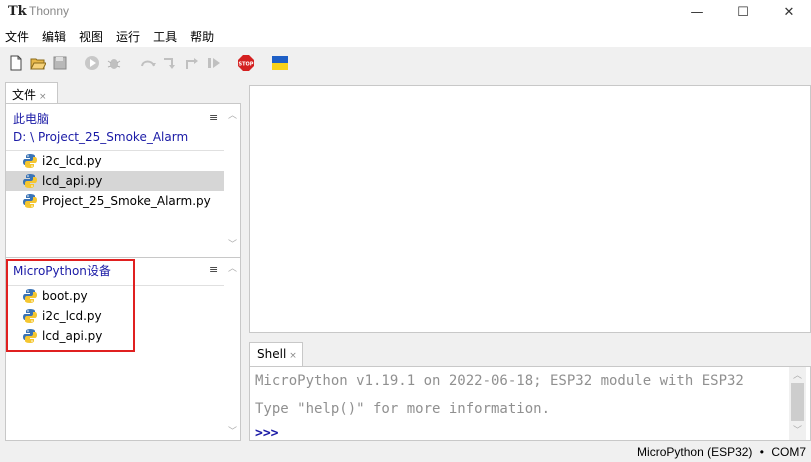 The image size is (811, 462). I want to click on scroll-thumb, so click(797, 402).